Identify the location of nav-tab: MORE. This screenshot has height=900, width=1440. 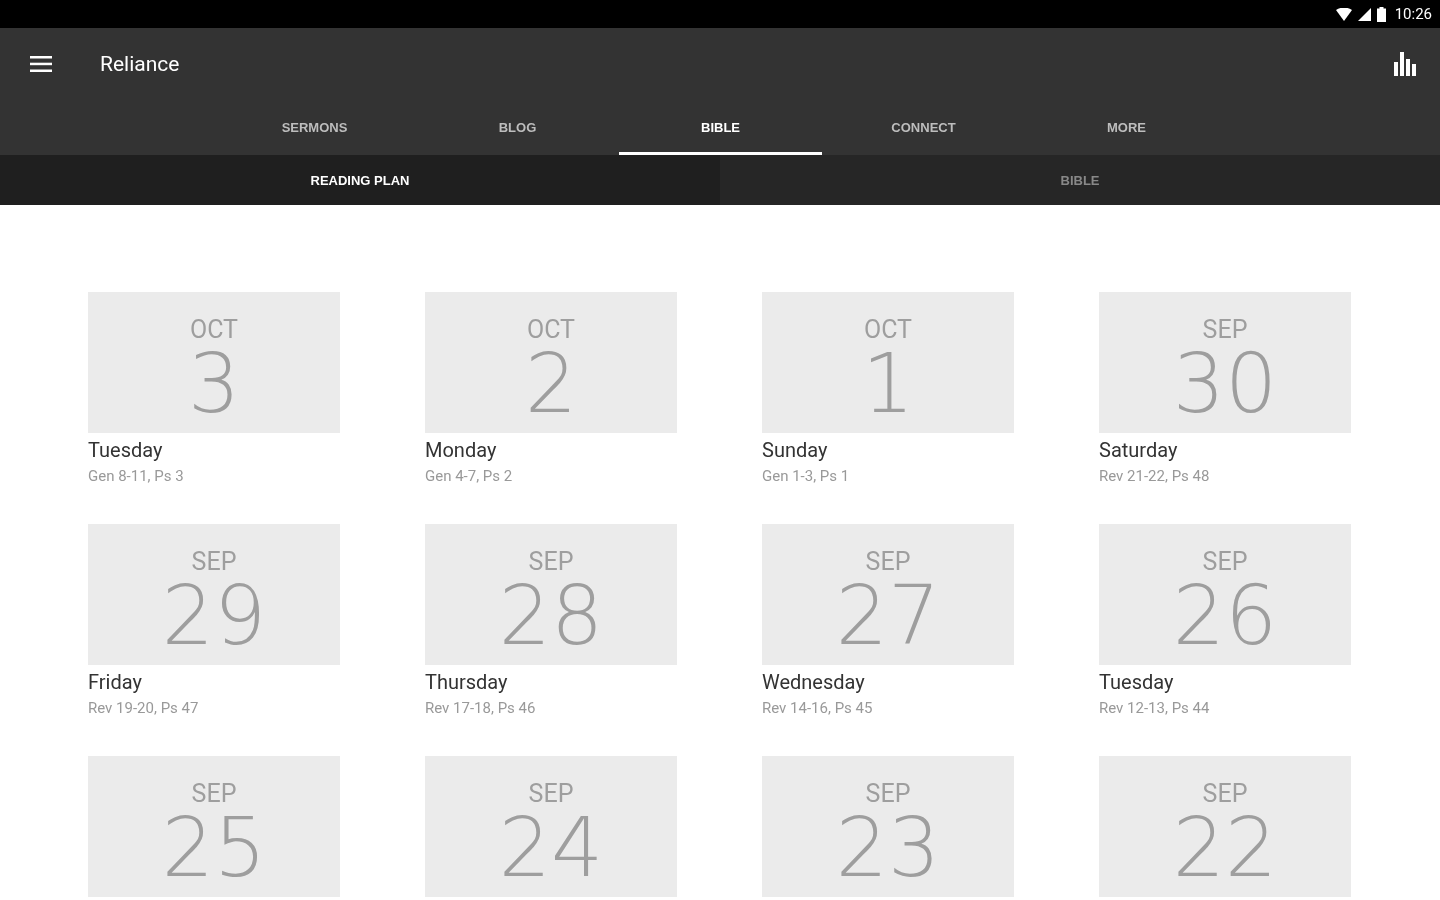
(1126, 127).